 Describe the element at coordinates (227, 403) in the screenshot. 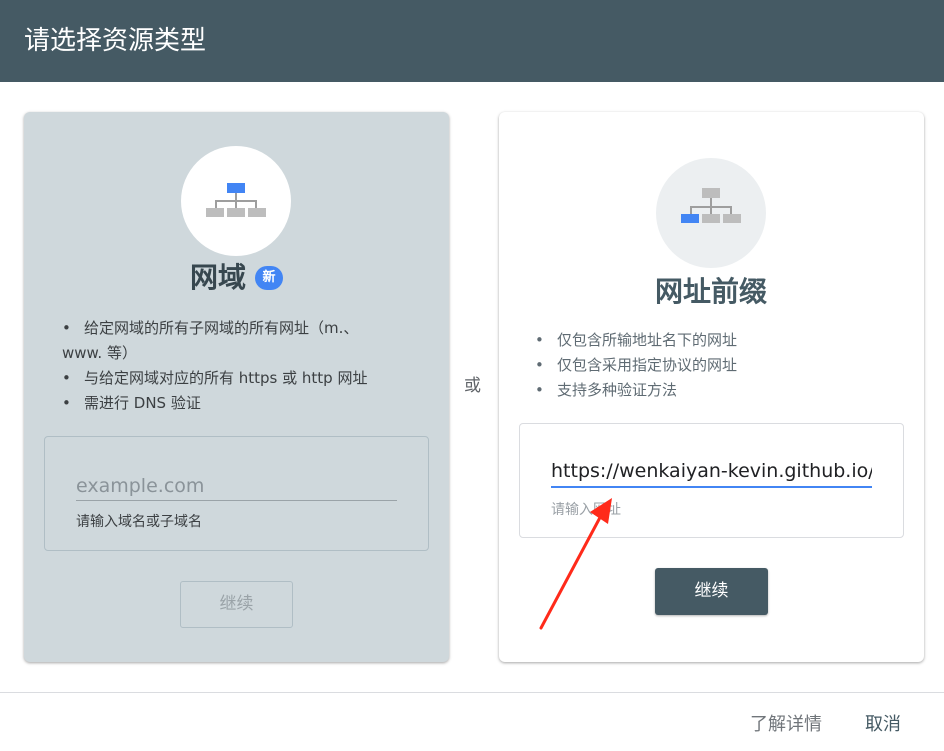

I see `list-item: 需进行 DNS 验证` at that location.